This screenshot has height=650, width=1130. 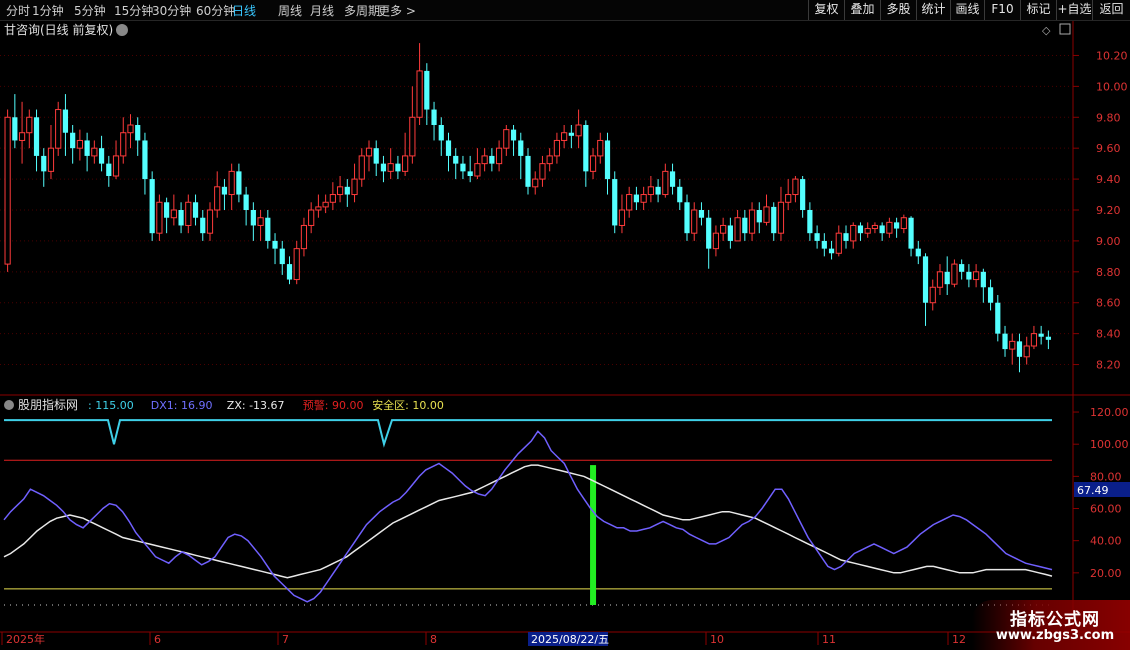 I want to click on watermark-title: 指标公式网, so click(x=1055, y=620).